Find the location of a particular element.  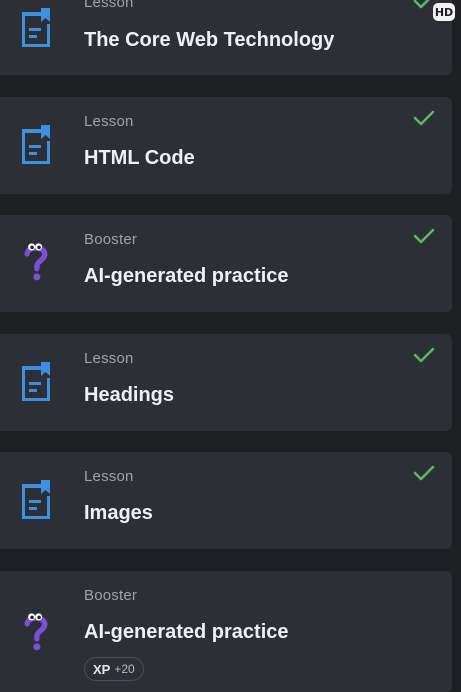

lesson-card: Lesson Headings is located at coordinates (226, 382).